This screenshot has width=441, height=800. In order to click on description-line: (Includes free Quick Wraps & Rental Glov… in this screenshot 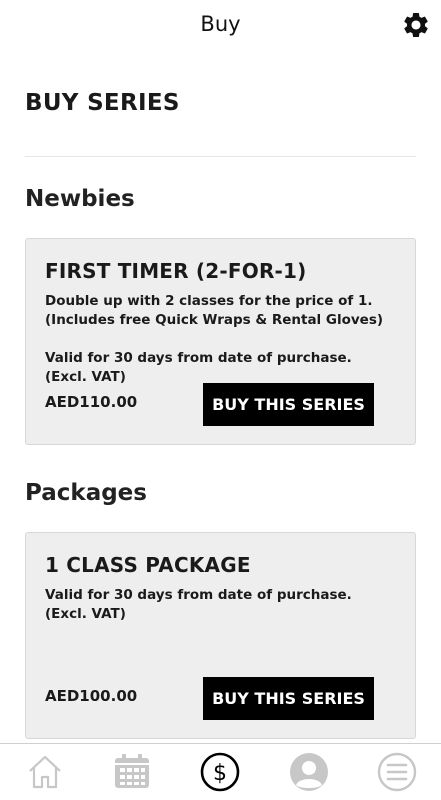, I will do `click(214, 320)`.